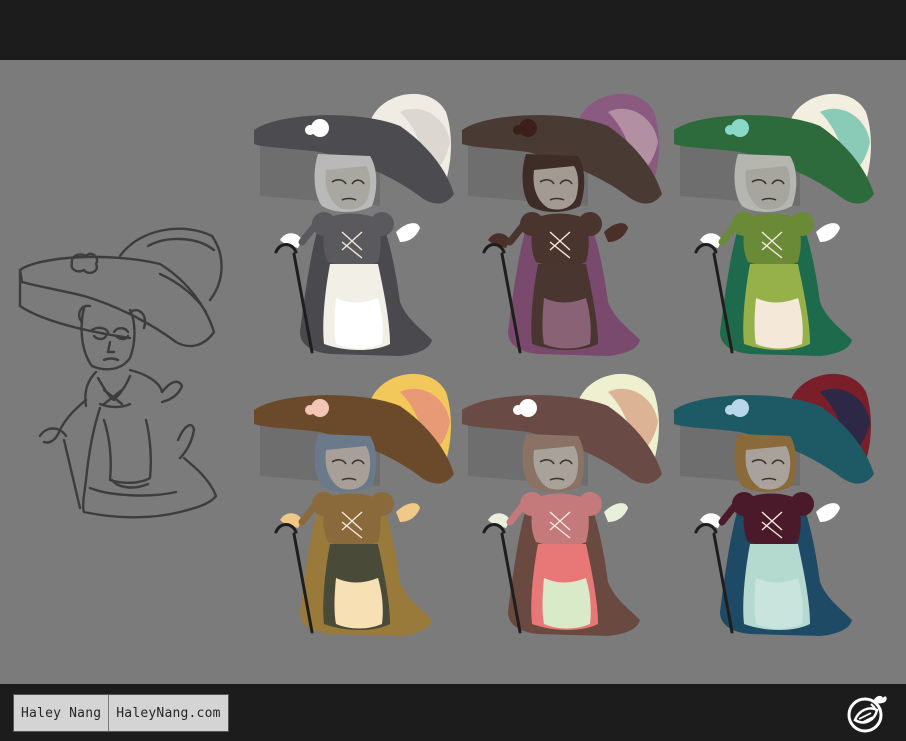 The height and width of the screenshot is (741, 906). I want to click on website-link: HaleyNang.com, so click(168, 713).